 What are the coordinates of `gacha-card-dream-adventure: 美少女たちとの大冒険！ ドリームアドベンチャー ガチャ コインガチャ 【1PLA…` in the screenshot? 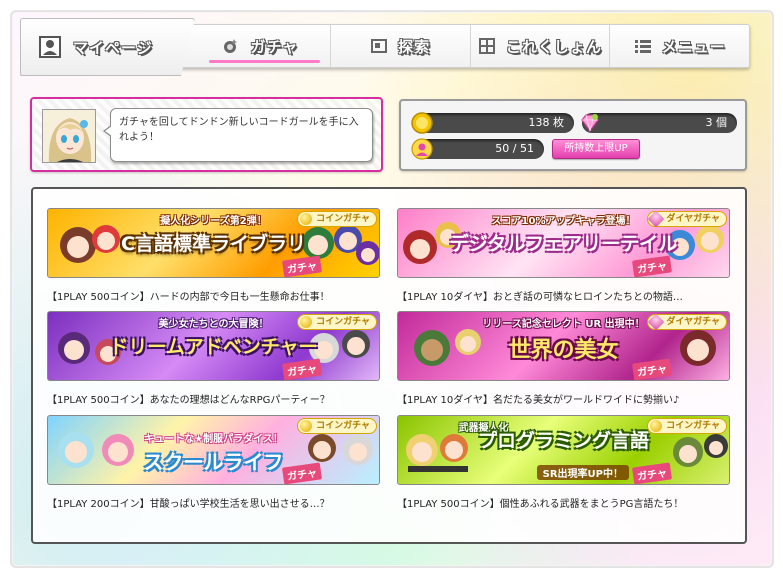 It's located at (213, 358).